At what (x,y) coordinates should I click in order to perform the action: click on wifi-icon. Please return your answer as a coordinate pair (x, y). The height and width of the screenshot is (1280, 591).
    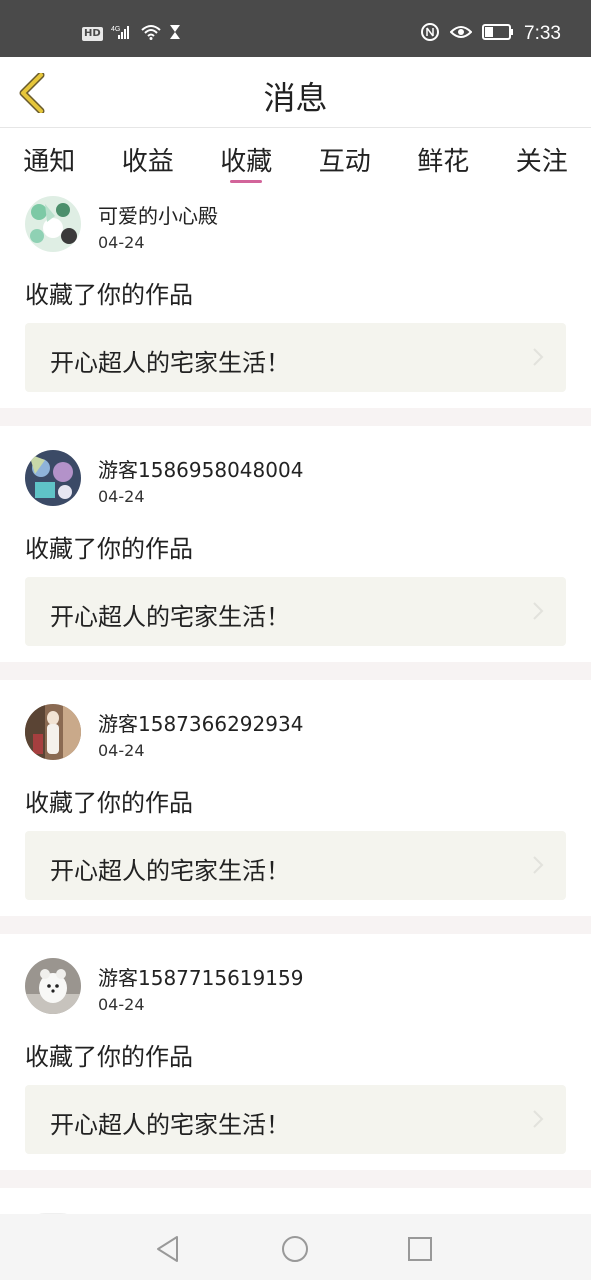
    Looking at the image, I should click on (151, 34).